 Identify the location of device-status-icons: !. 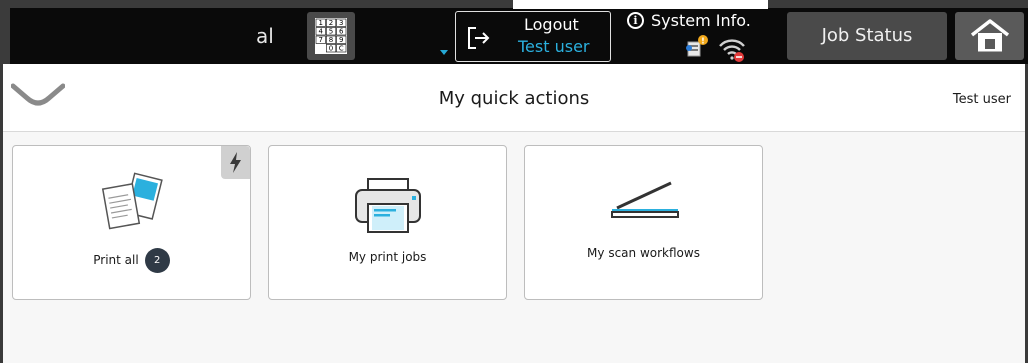
(715, 48).